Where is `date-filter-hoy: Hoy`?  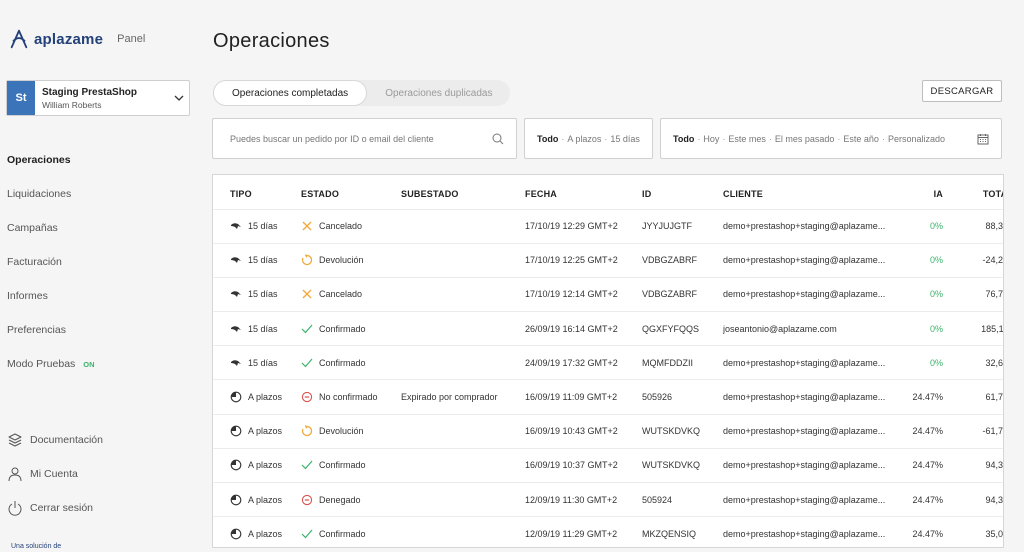
date-filter-hoy: Hoy is located at coordinates (711, 139).